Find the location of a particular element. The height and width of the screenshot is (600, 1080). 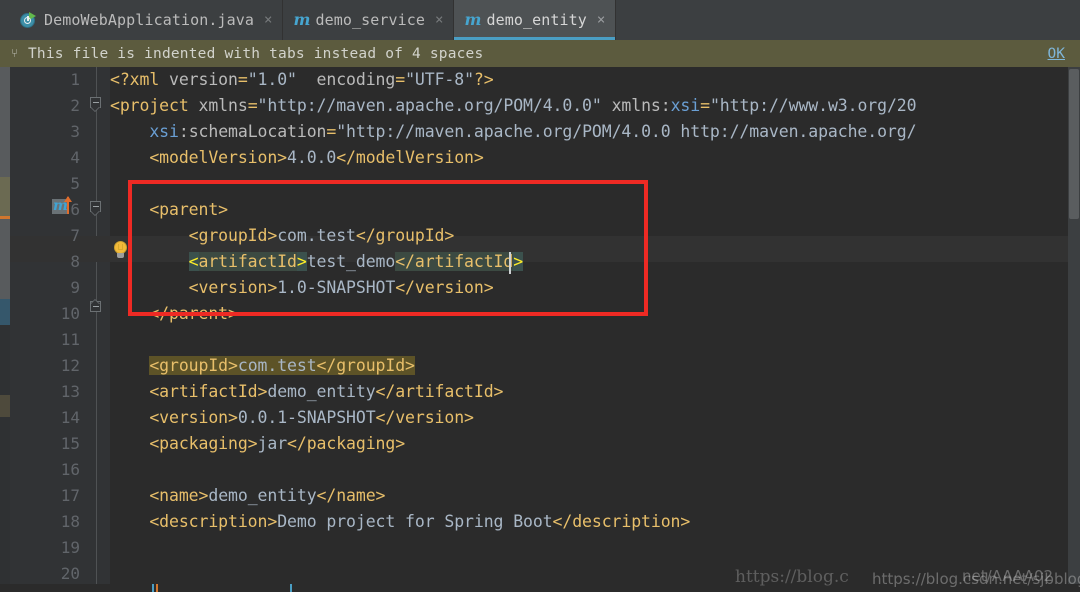

tab-demo-service: m demo_service × is located at coordinates (369, 20).